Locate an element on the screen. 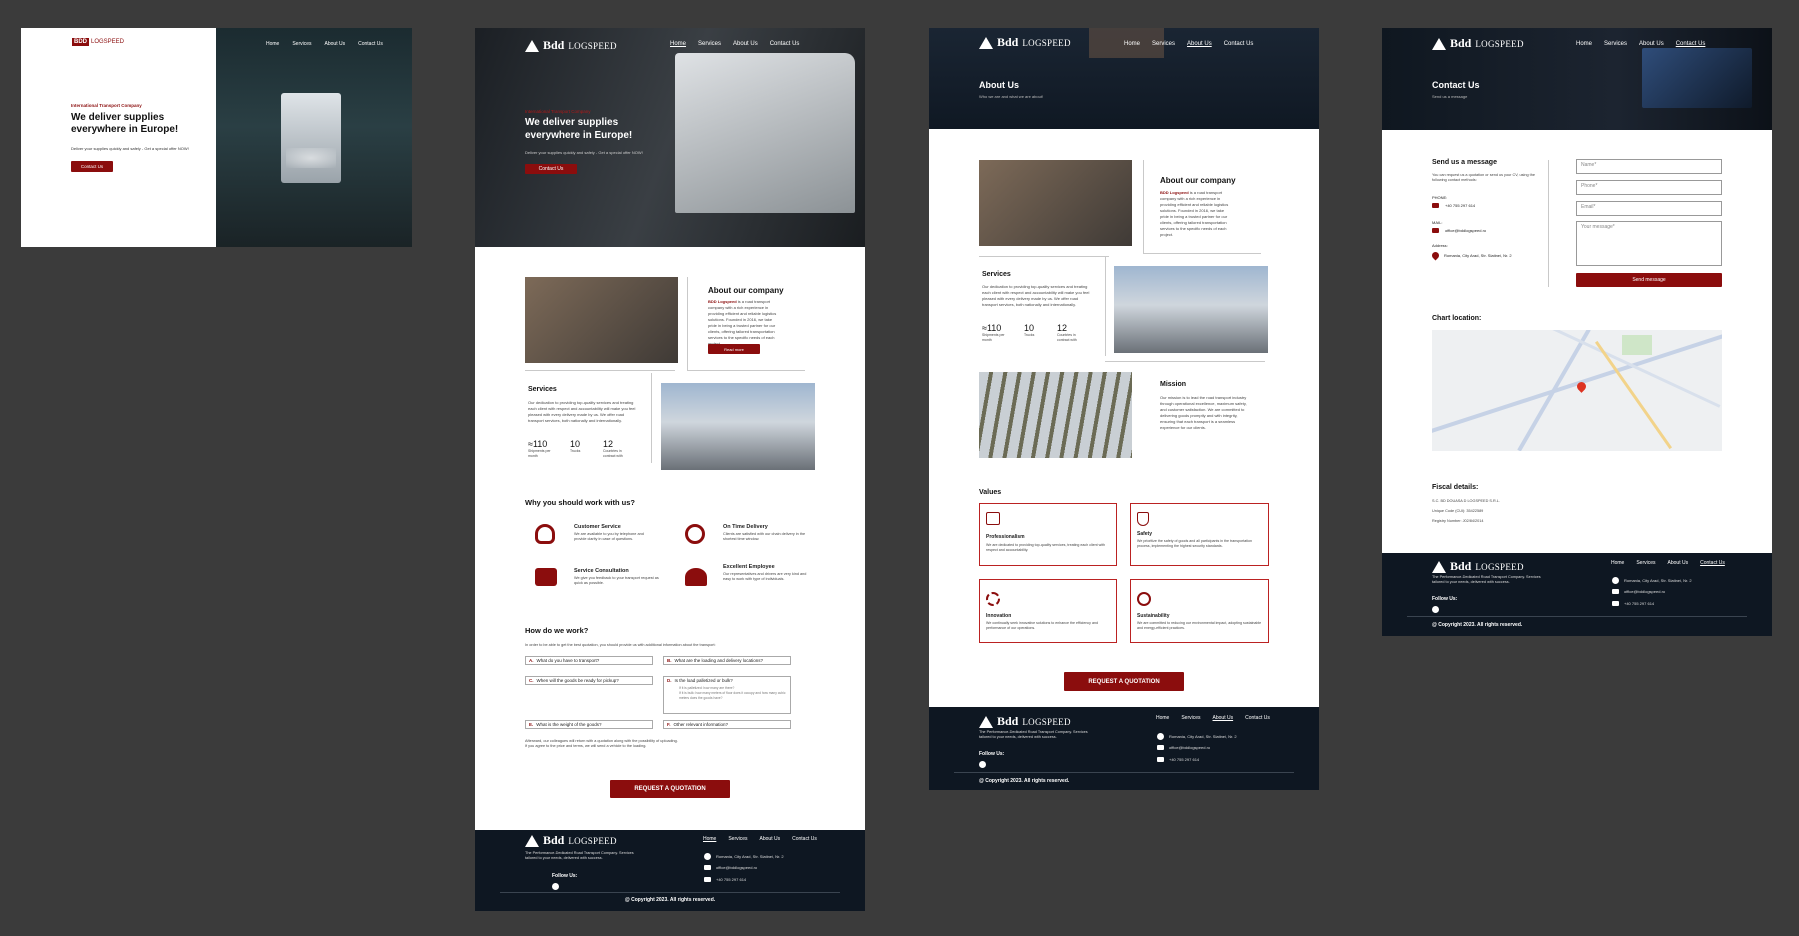 This screenshot has width=1799, height=936. about-title: About our company is located at coordinates (746, 290).